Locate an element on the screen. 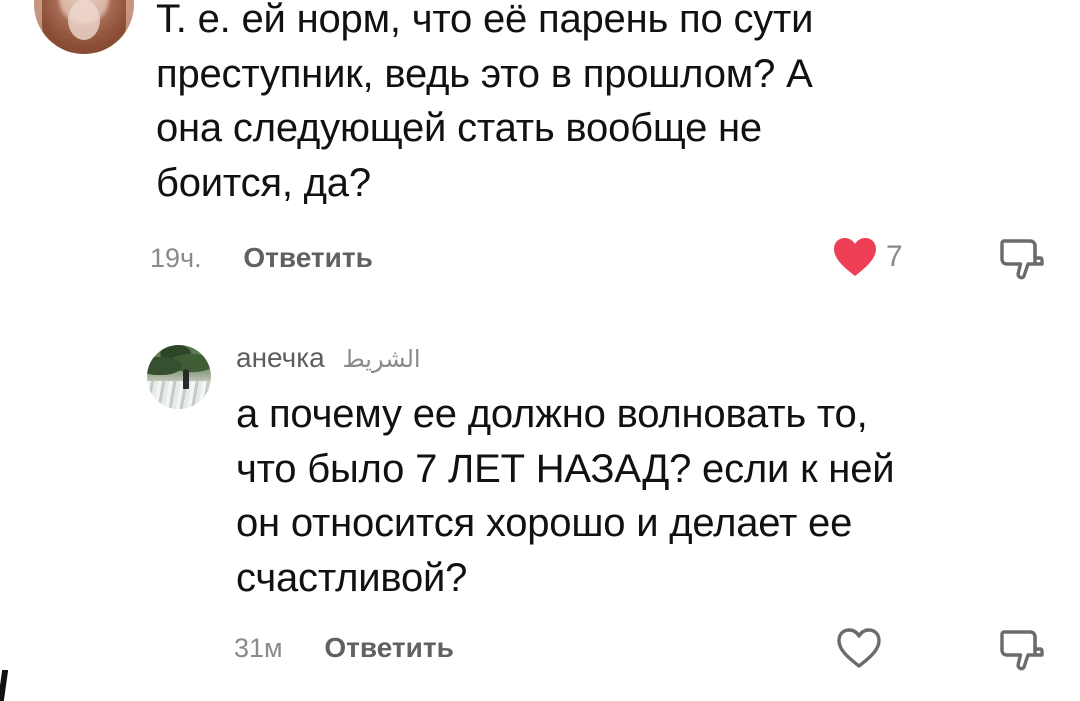  comment-author: анечка الشريط is located at coordinates (328, 359).